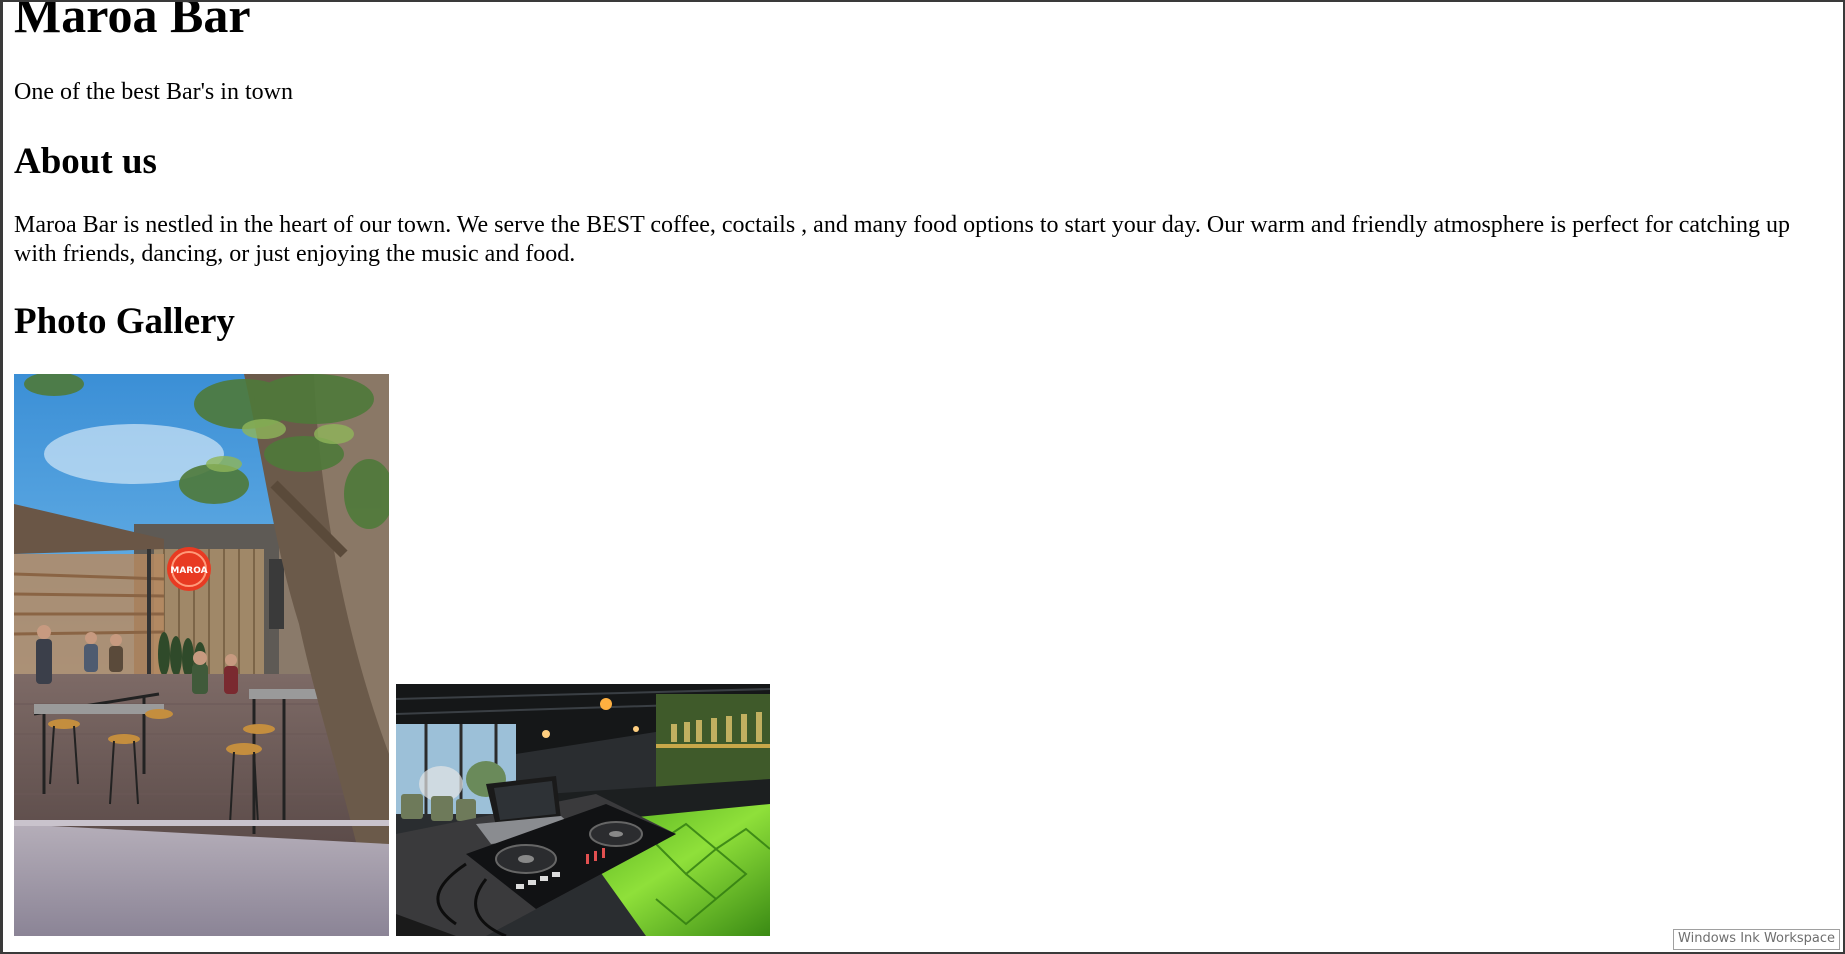 The width and height of the screenshot is (1845, 954). Describe the element at coordinates (1756, 939) in the screenshot. I see `windows-ink-workspace-button: Windows Ink Workspace` at that location.